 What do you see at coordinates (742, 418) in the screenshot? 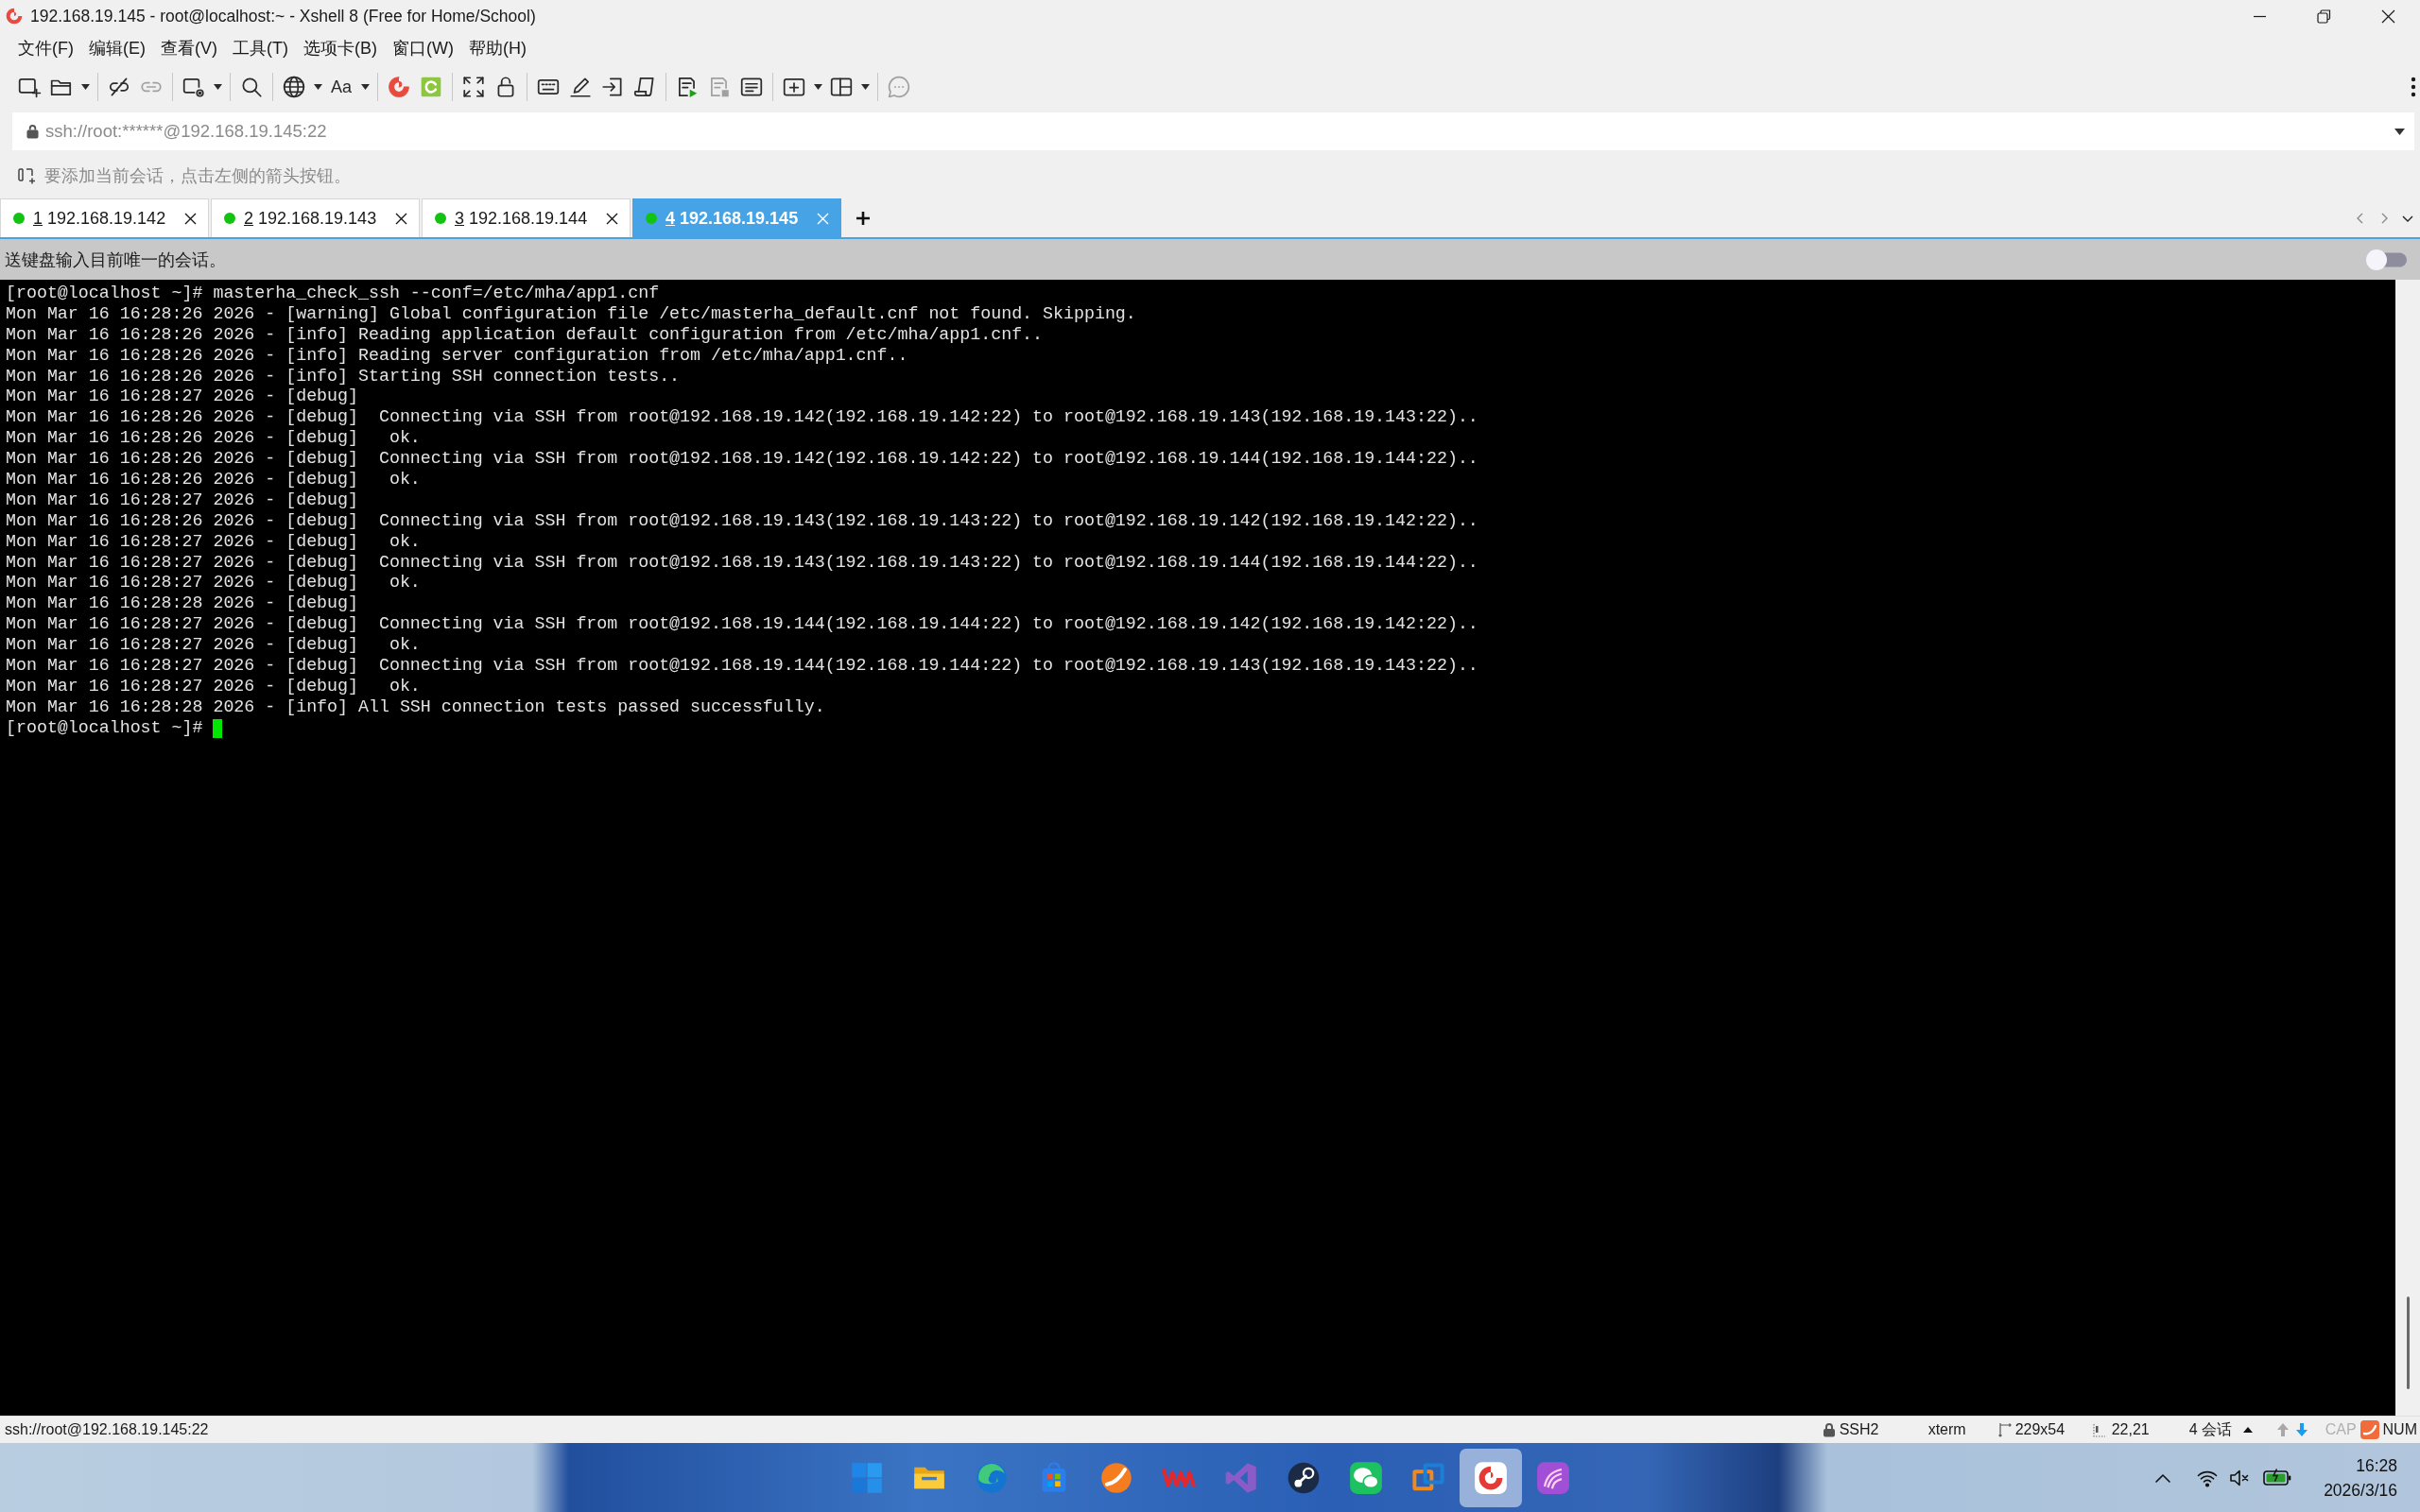
I see `terminal-line: Mon Mar 16 16:28:26 2026 - [debug] Connecting via SSH from root@192.168.19.142(192.168.19.142:22) to root@192.168.19.143(192.168.19.143:22)..` at bounding box center [742, 418].